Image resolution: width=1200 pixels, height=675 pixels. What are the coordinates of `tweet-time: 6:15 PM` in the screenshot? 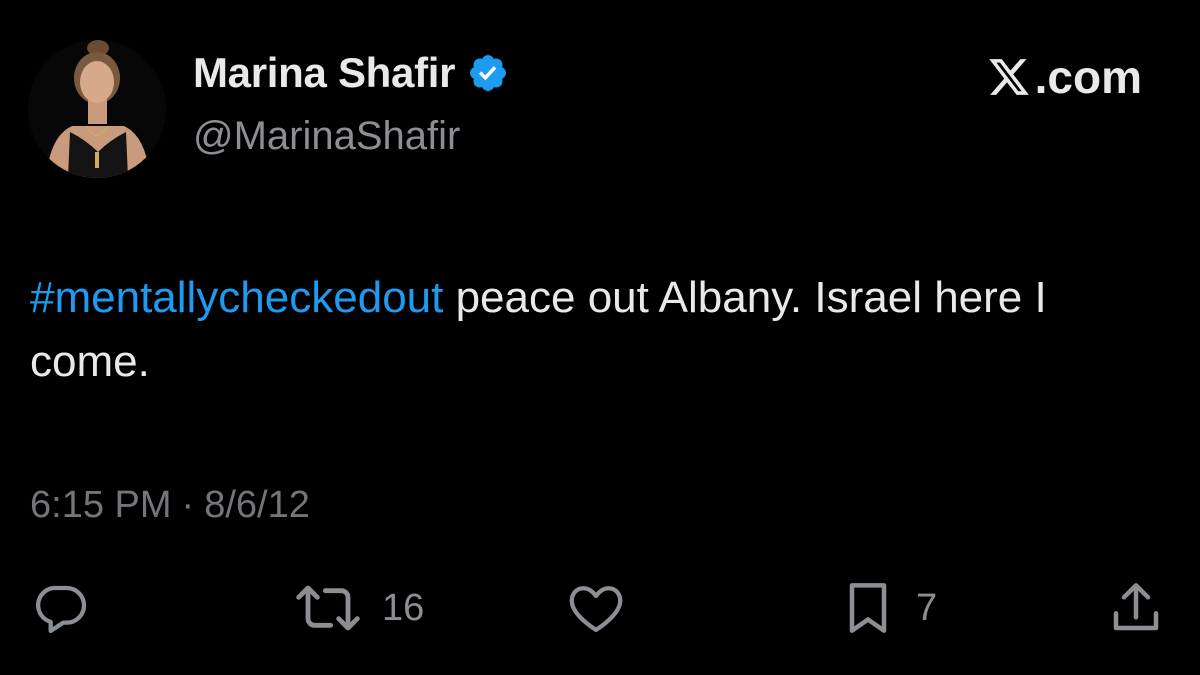 It's located at (101, 505).